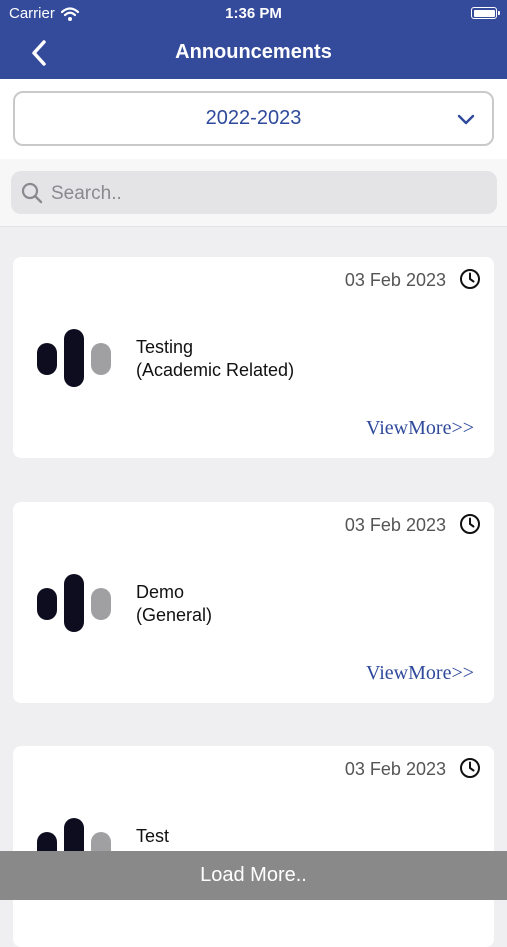 The image size is (507, 947). What do you see at coordinates (32, 193) in the screenshot?
I see `search-icon` at bounding box center [32, 193].